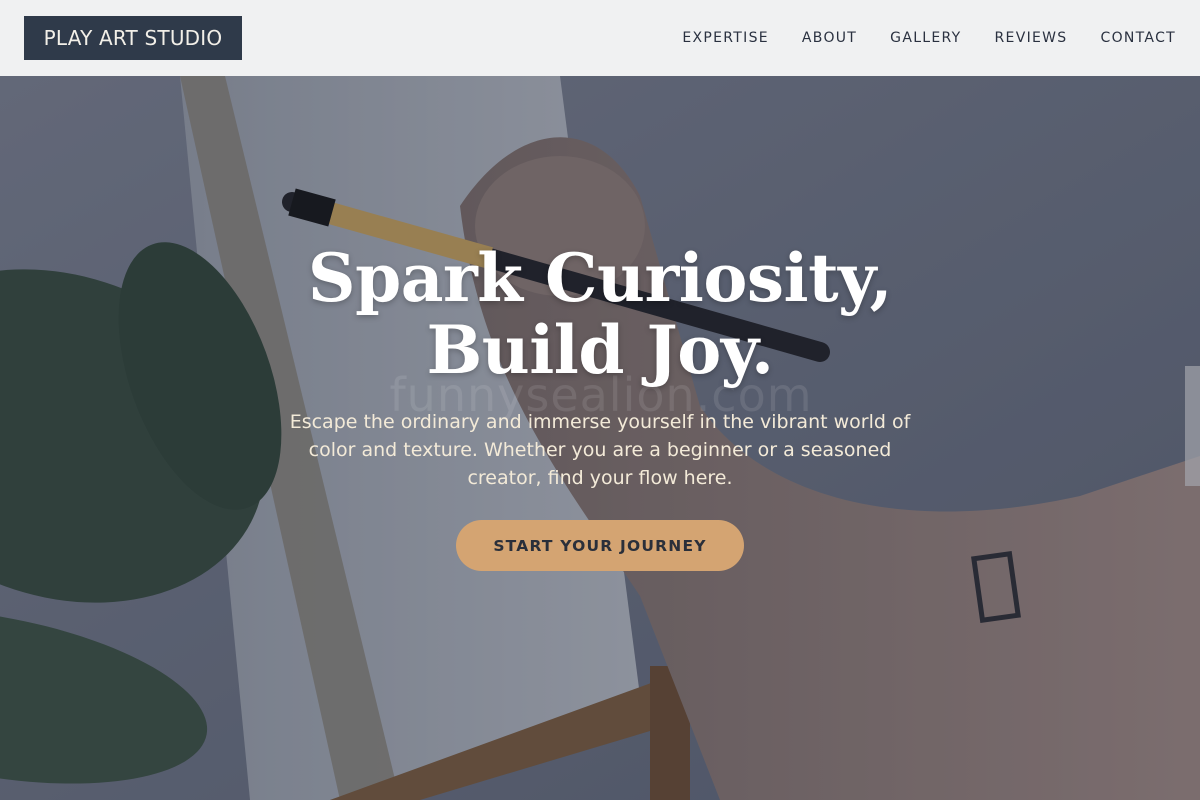 The width and height of the screenshot is (1200, 800). I want to click on hero-headline: Spark Curiosity, Build Joy., so click(600, 314).